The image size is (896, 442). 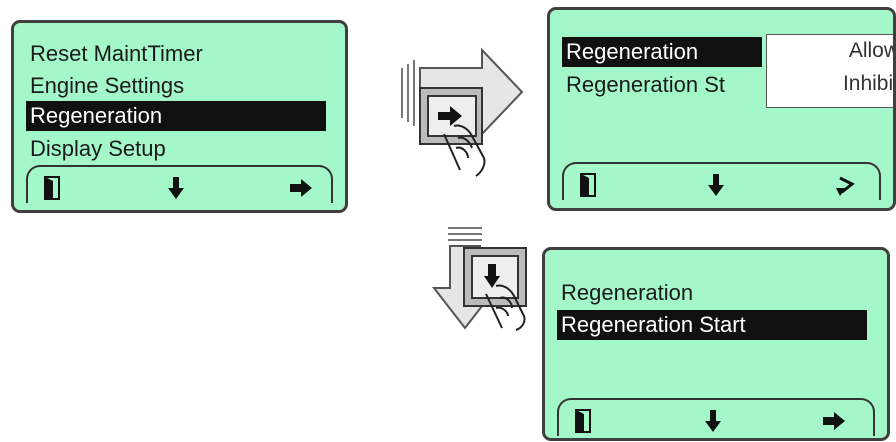 What do you see at coordinates (643, 85) in the screenshot?
I see `menu-item-regeneration-start: Regeneration St` at bounding box center [643, 85].